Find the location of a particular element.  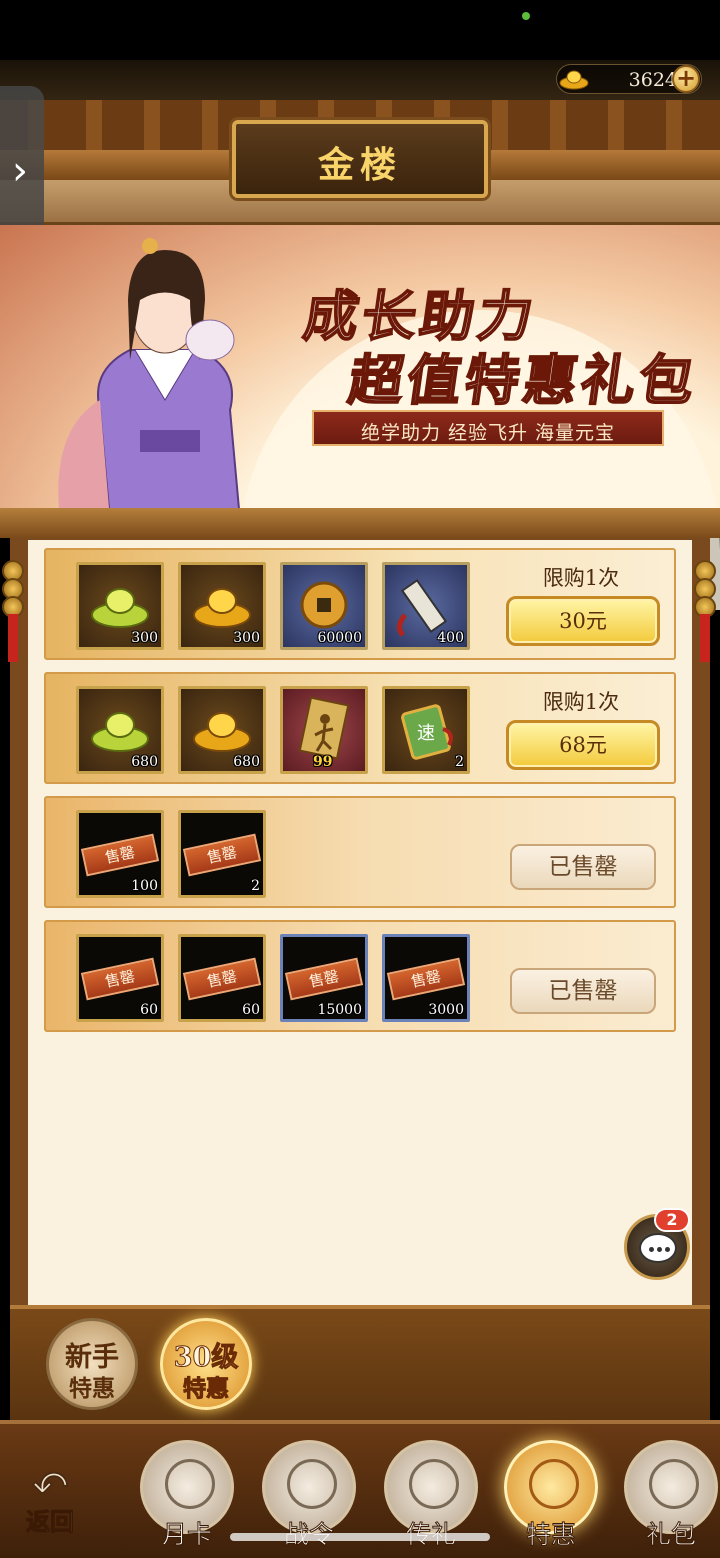

nav-month-card: 月卡 is located at coordinates (187, 1495).